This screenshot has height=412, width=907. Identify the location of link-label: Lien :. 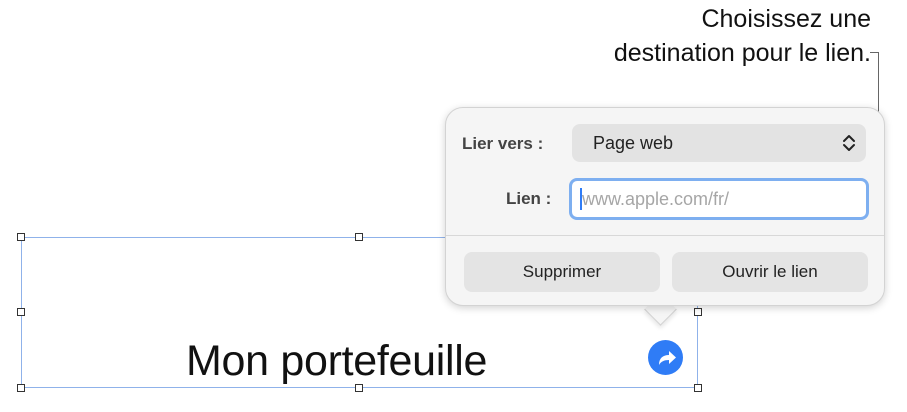
(529, 198).